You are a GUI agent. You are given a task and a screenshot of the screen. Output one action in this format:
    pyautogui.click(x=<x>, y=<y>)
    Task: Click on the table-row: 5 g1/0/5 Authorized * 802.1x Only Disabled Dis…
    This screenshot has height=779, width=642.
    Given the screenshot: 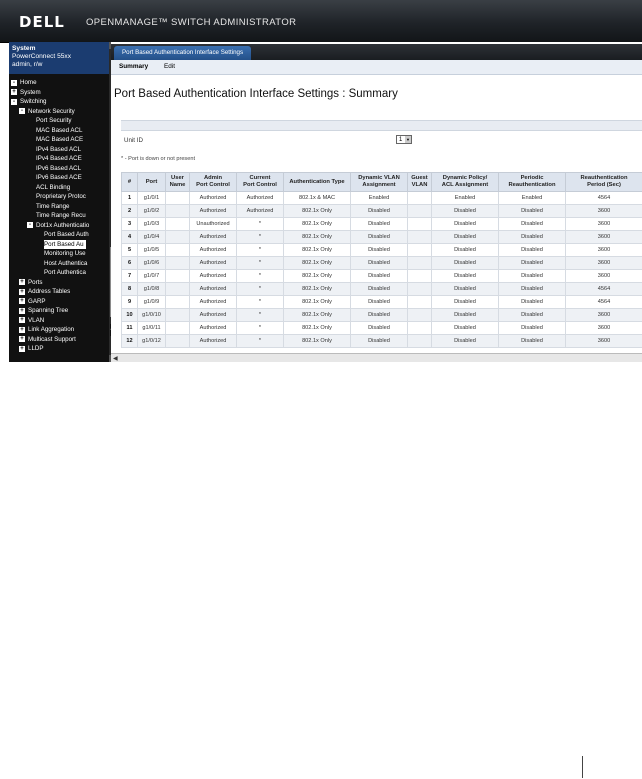 What is the action you would take?
    pyautogui.click(x=381, y=250)
    